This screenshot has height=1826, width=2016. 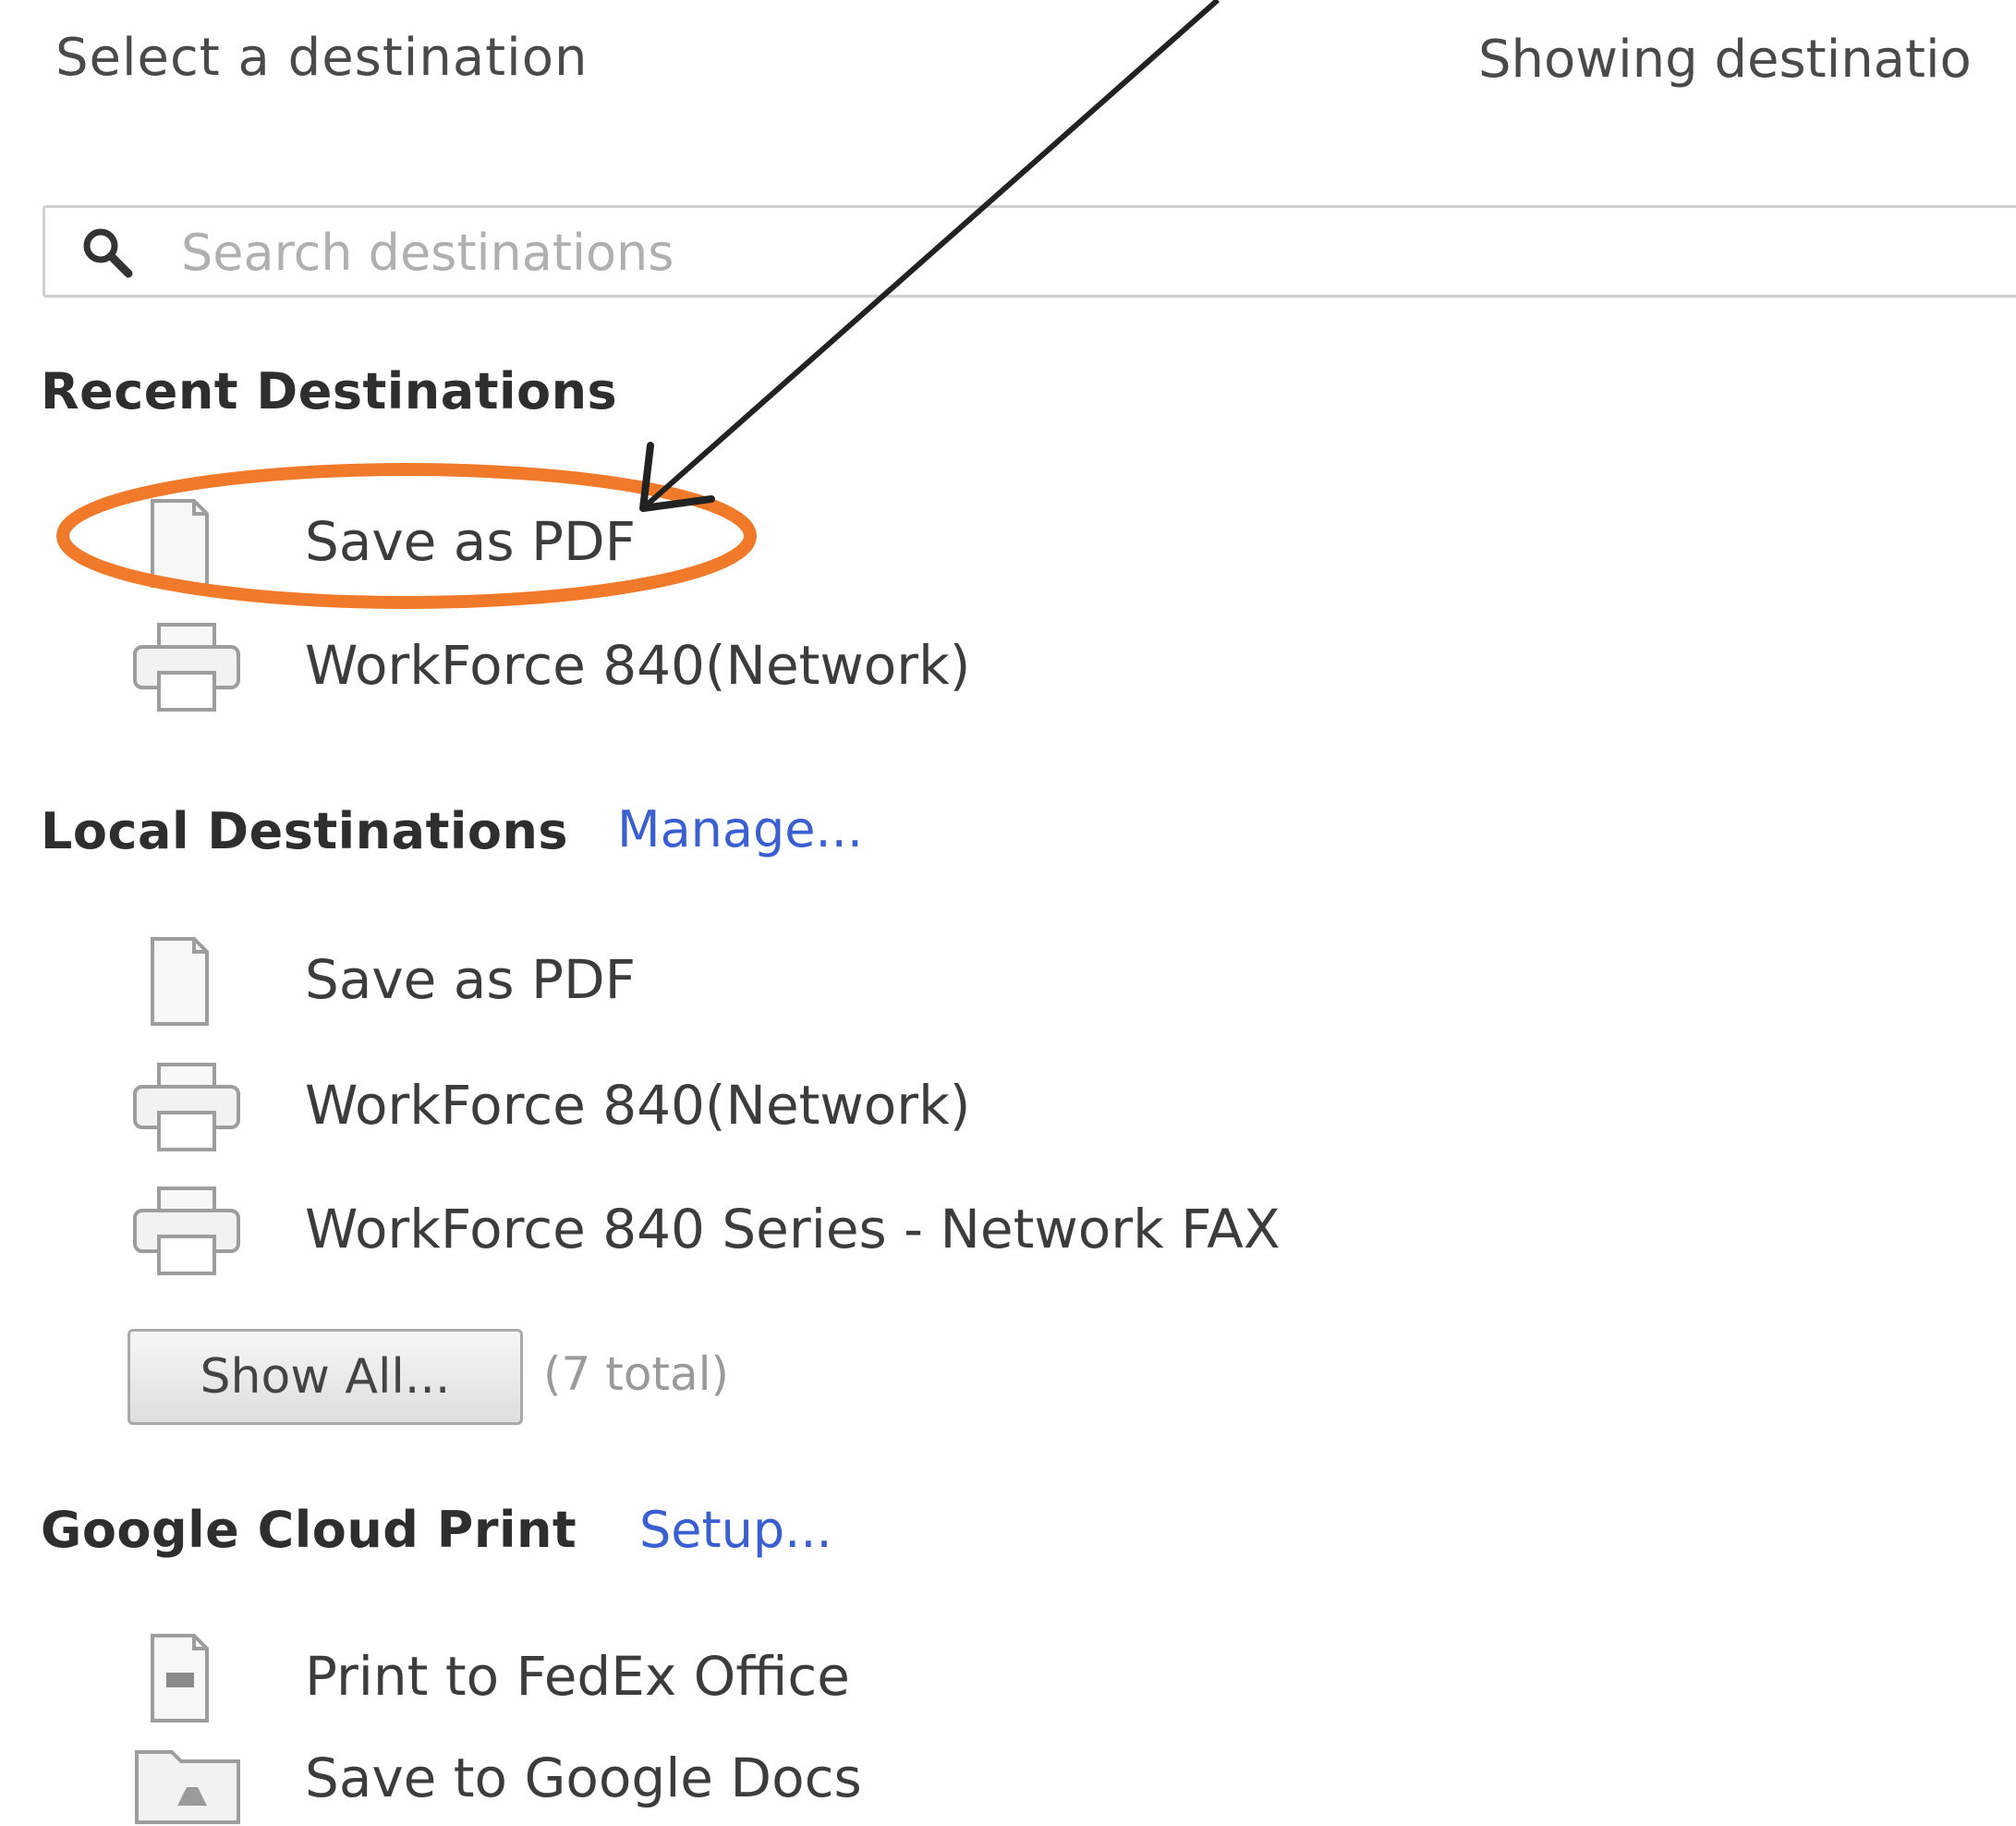 What do you see at coordinates (309, 1530) in the screenshot?
I see `google-cloud-print-heading: Google Cloud Print` at bounding box center [309, 1530].